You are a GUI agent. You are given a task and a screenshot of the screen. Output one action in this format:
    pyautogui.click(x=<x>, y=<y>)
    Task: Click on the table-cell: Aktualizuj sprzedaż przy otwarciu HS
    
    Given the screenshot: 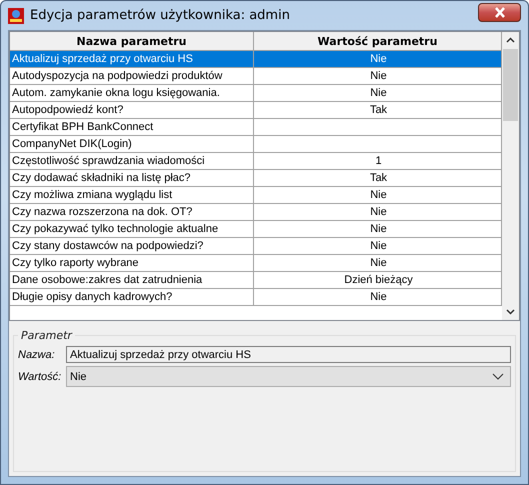 What is the action you would take?
    pyautogui.click(x=132, y=59)
    